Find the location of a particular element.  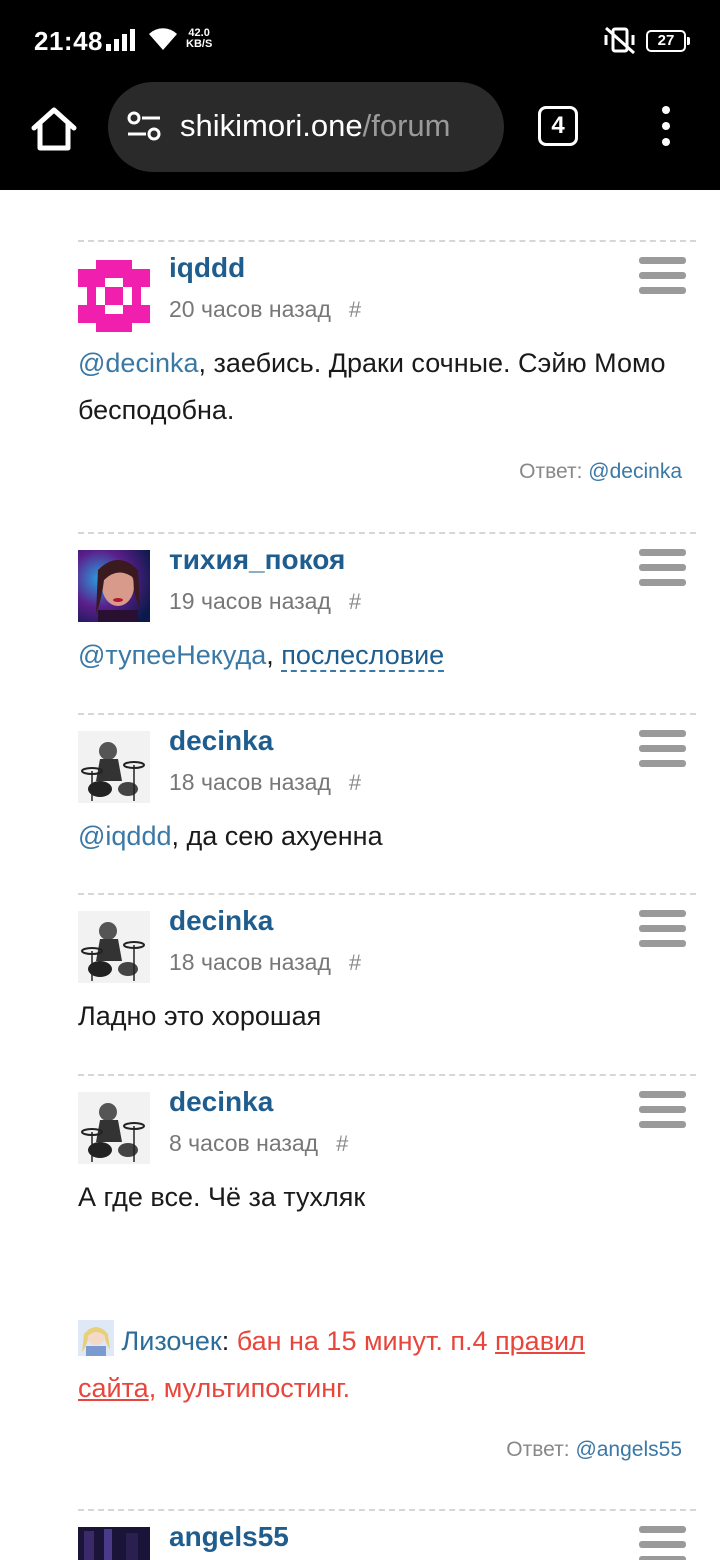

ban-reason: , мультипостинг. is located at coordinates (249, 1388).